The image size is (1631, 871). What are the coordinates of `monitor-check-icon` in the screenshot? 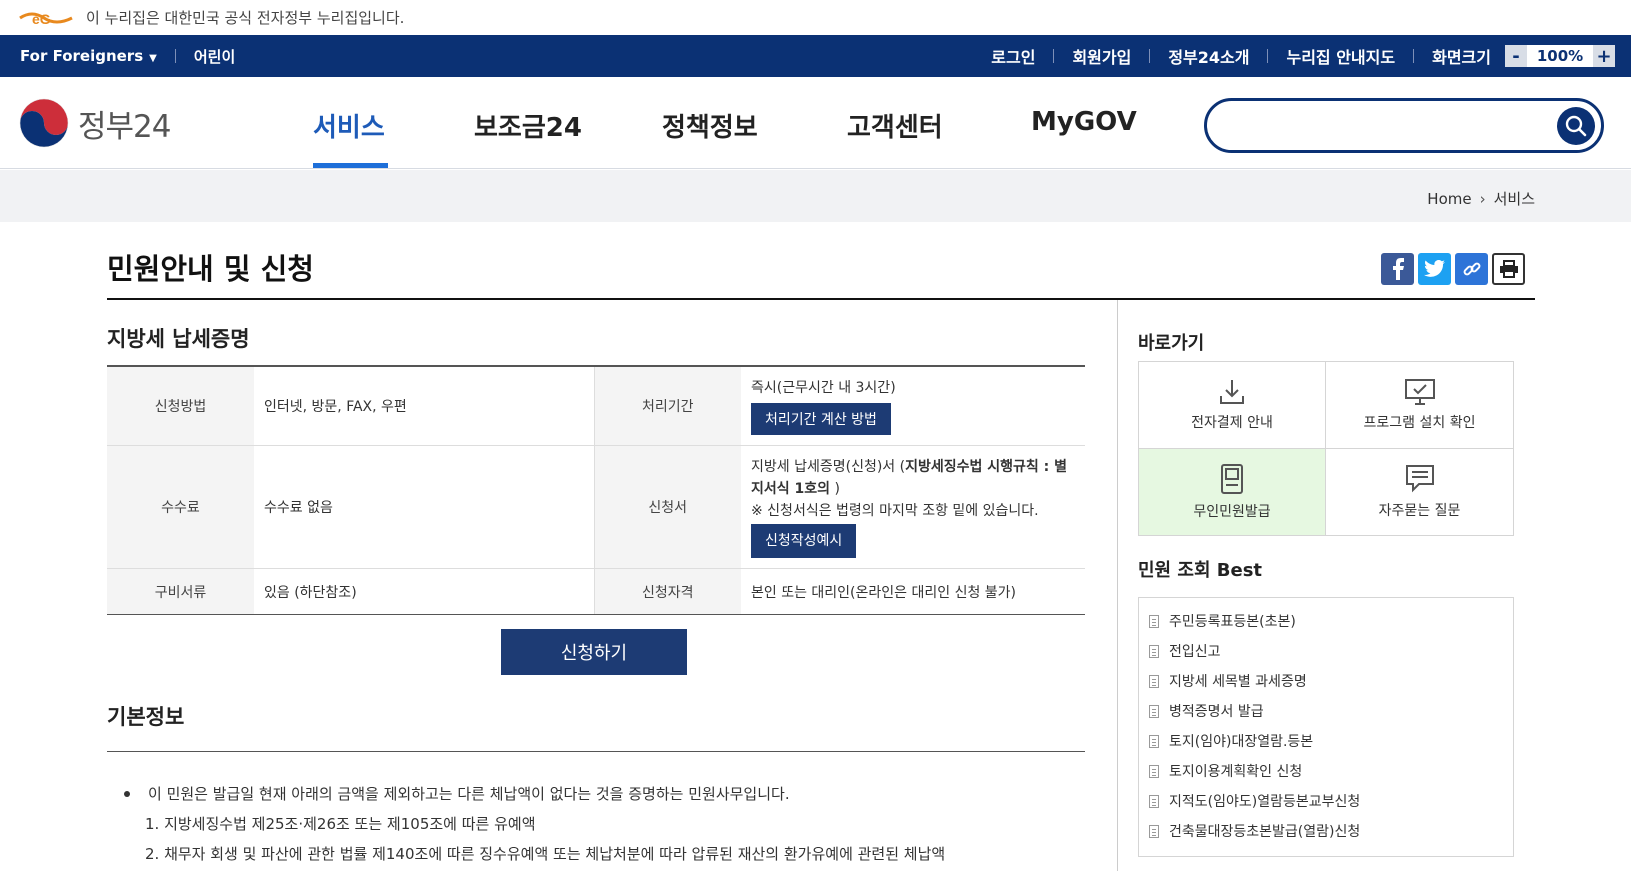 It's located at (1419, 391).